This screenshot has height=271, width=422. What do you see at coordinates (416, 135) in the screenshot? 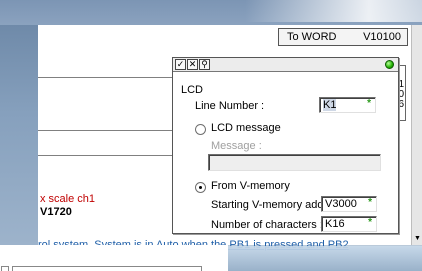
I see `vertical-scrollbar: ▼` at bounding box center [416, 135].